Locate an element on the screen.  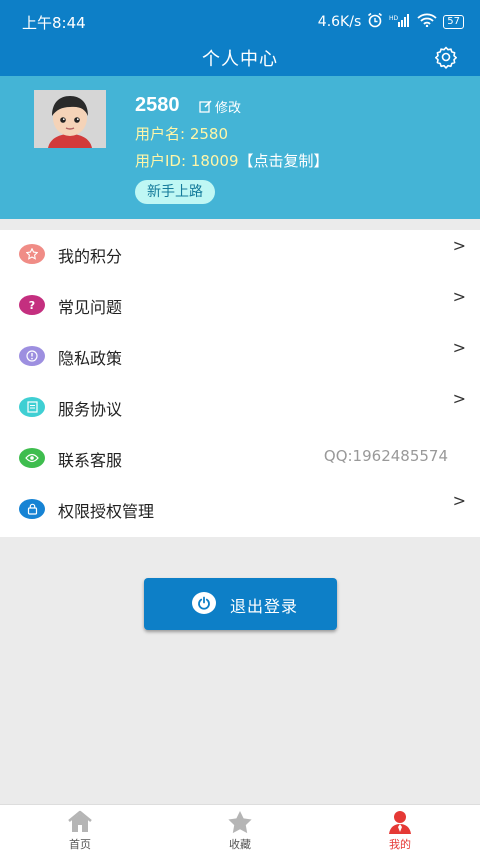
menu-item-label: 服务协议 is located at coordinates (90, 409).